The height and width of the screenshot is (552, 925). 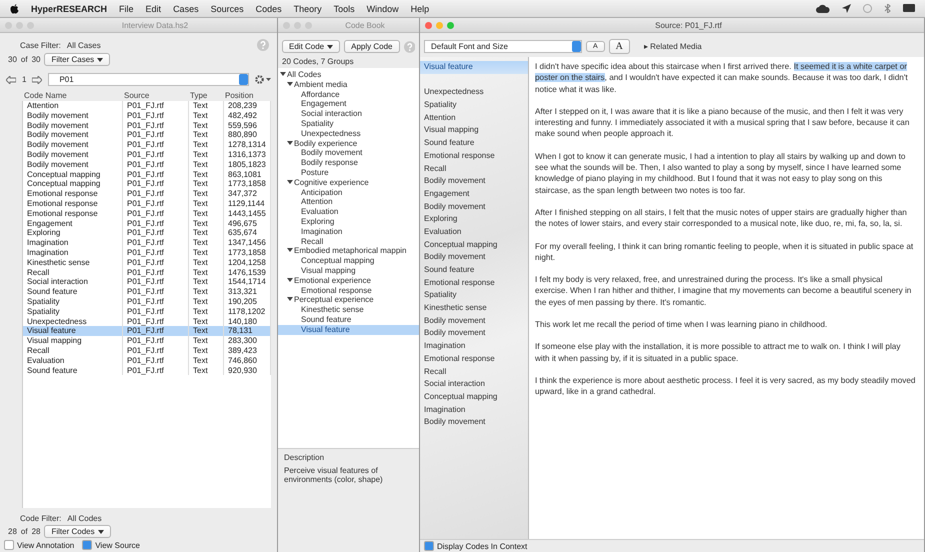 What do you see at coordinates (263, 79) in the screenshot?
I see `settings-icon` at bounding box center [263, 79].